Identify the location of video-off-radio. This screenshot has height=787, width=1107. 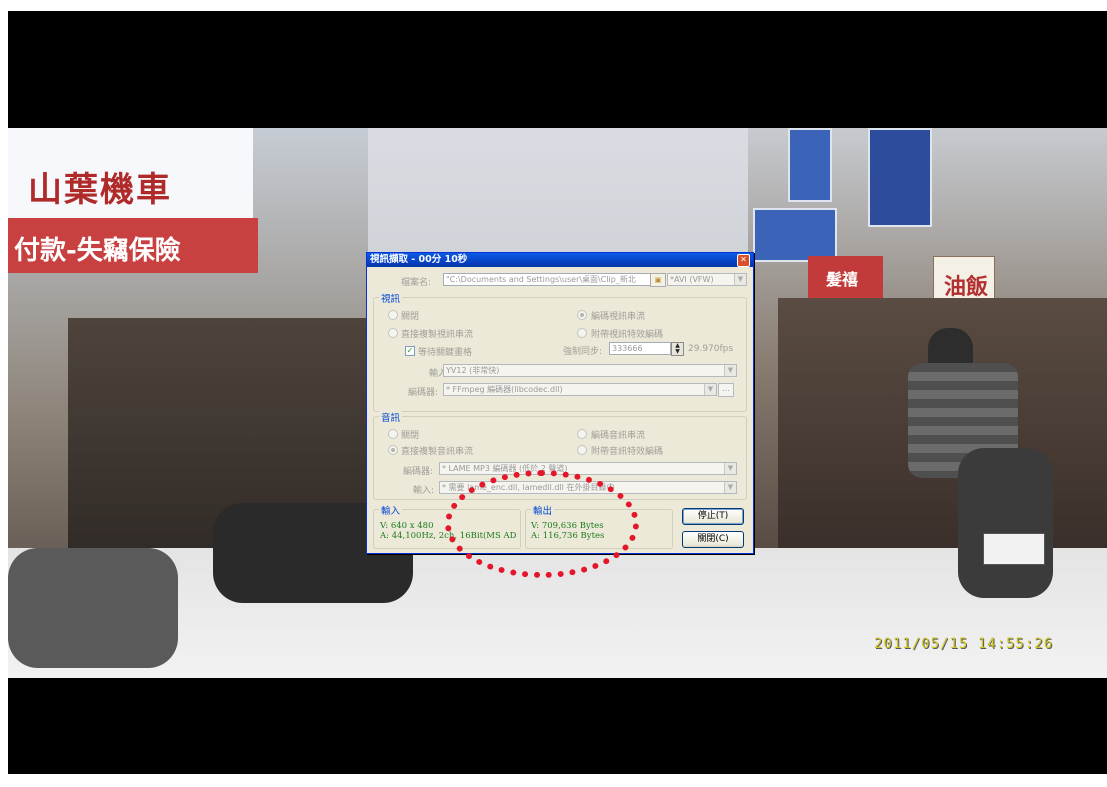
(393, 315).